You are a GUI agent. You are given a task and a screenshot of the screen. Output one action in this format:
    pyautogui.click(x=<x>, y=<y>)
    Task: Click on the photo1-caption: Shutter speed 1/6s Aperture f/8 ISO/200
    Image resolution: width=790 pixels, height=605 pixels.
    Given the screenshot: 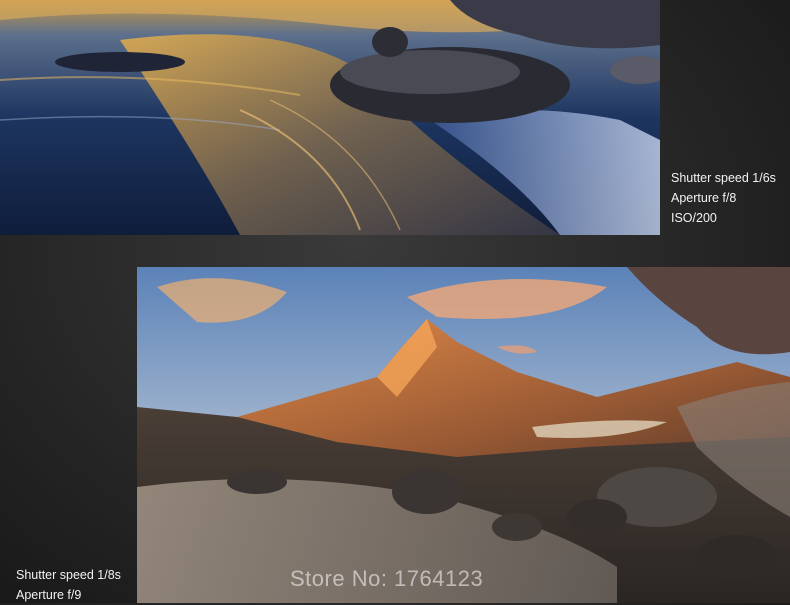 What is the action you would take?
    pyautogui.click(x=723, y=198)
    